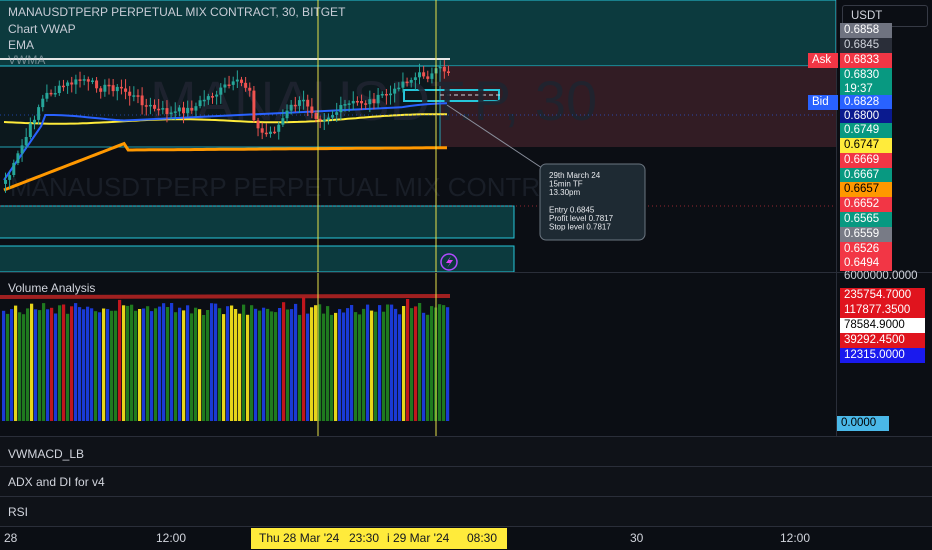 The width and height of the screenshot is (932, 550). What do you see at coordinates (866, 263) in the screenshot?
I see `price-label: 0.6494` at bounding box center [866, 263].